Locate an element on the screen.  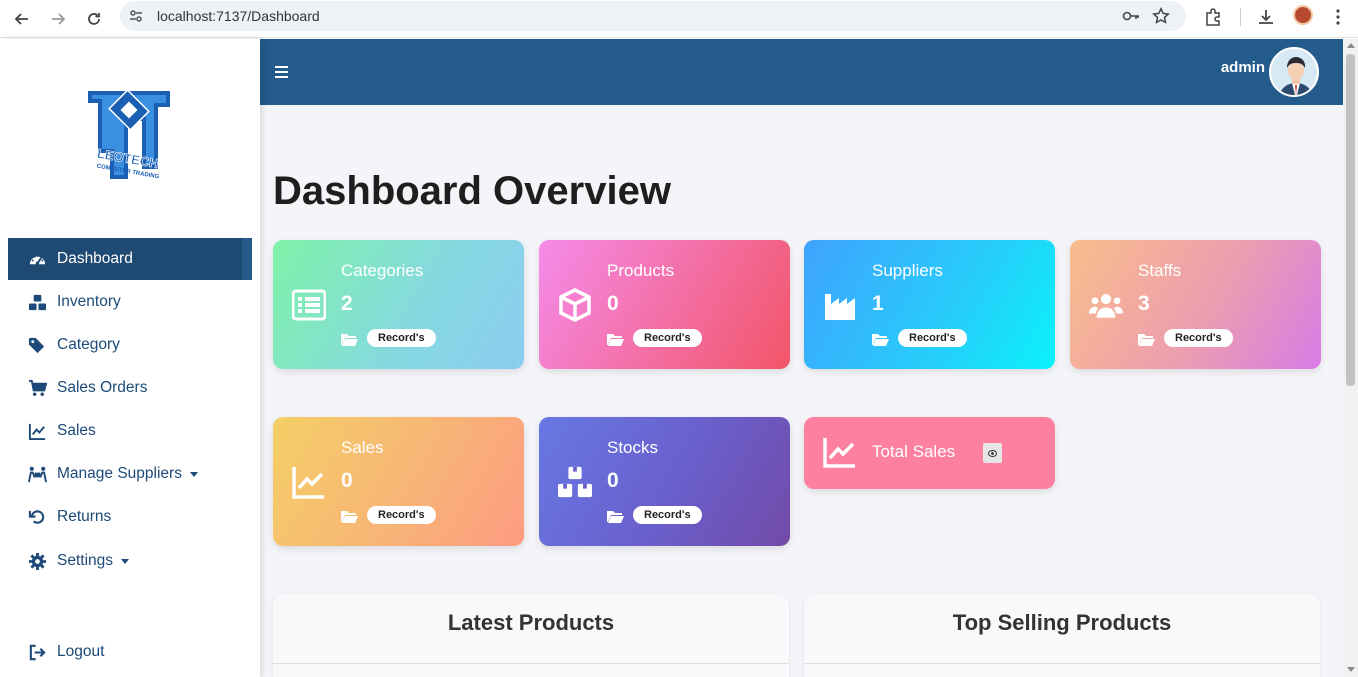
card-title: Sales is located at coordinates (362, 447).